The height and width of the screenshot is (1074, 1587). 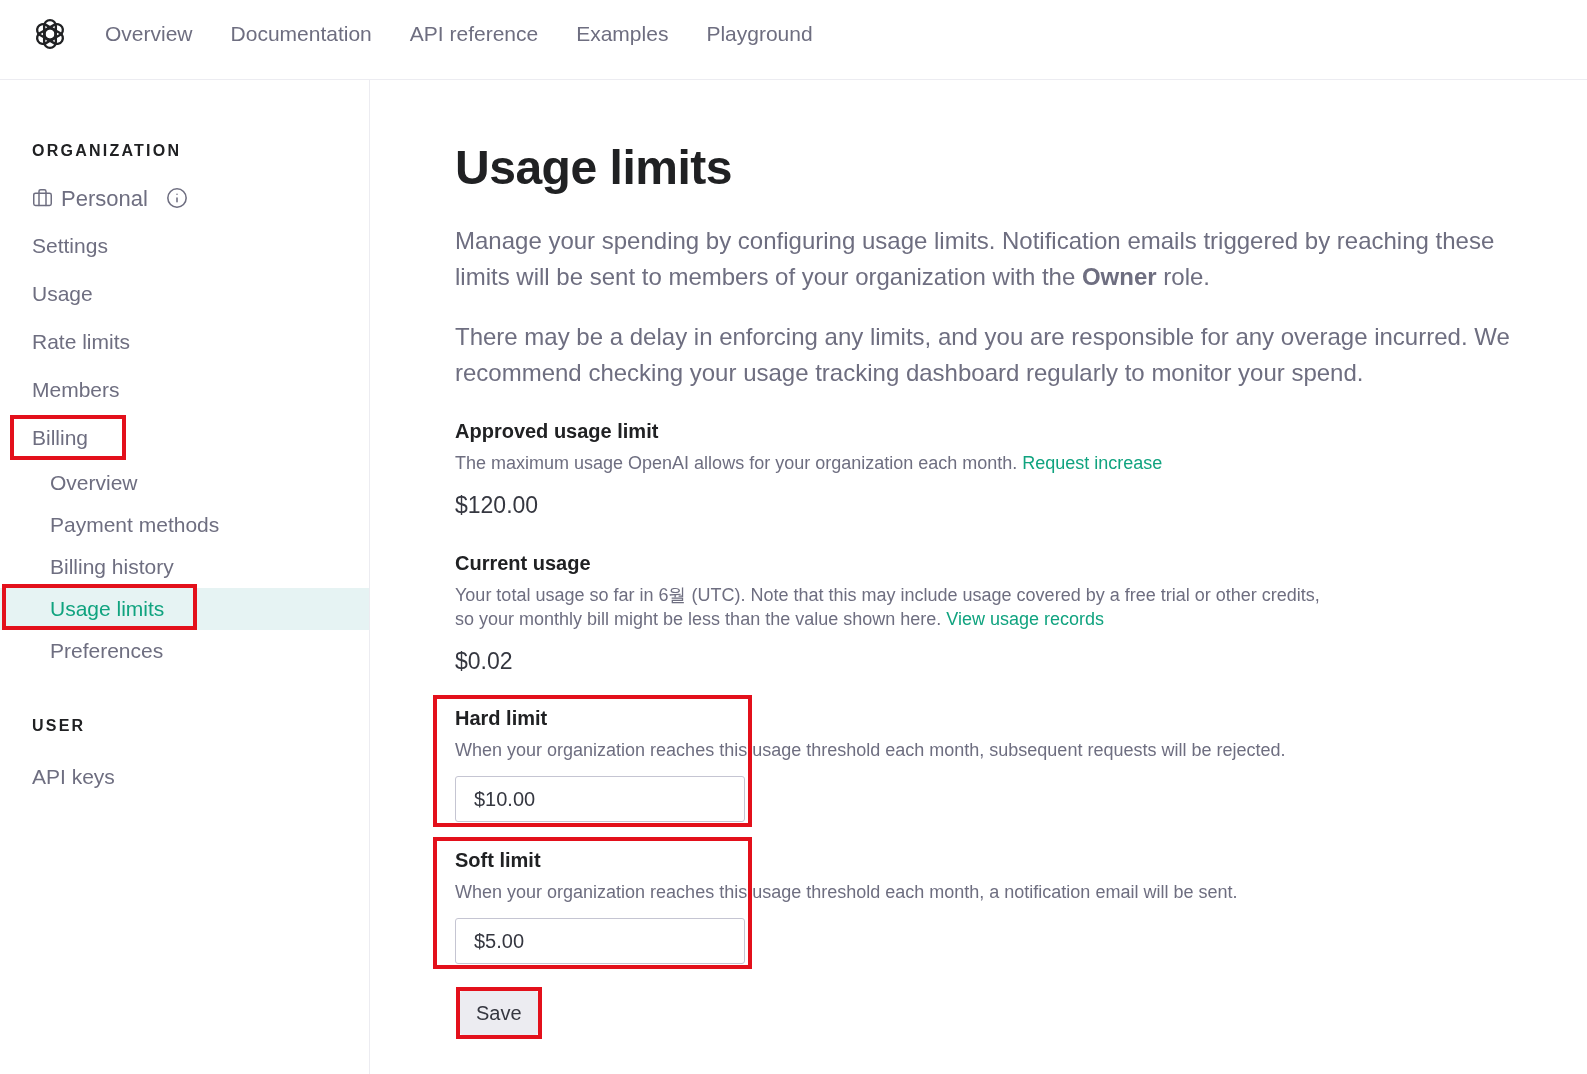 What do you see at coordinates (499, 1013) in the screenshot?
I see `save-button: Save` at bounding box center [499, 1013].